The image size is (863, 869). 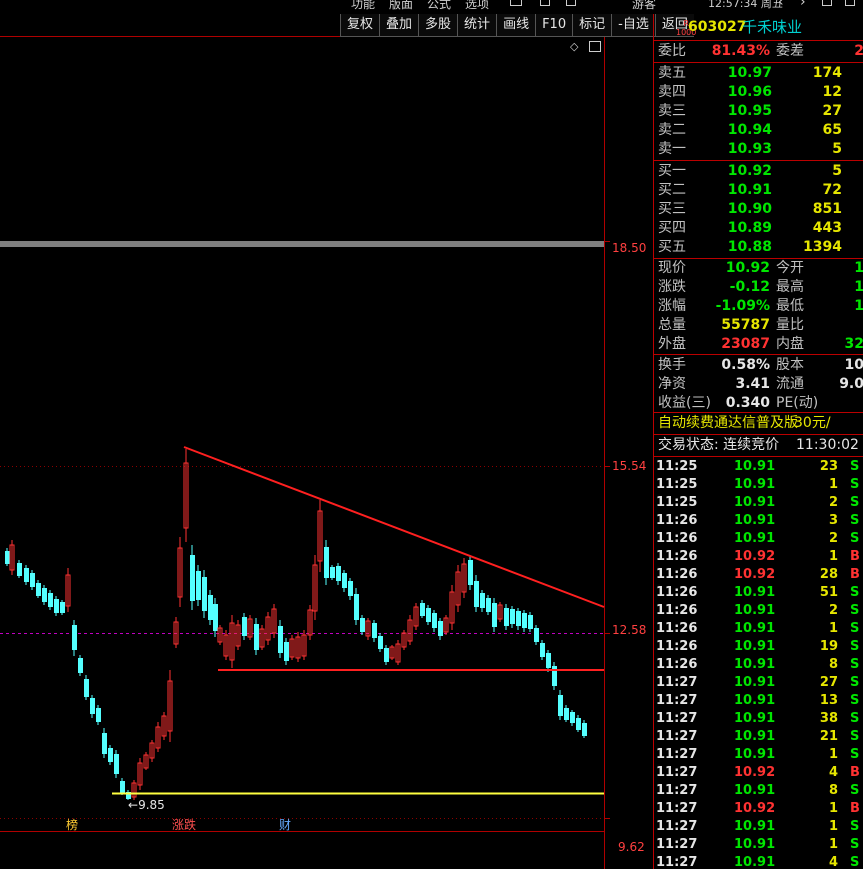 What do you see at coordinates (742, 306) in the screenshot?
I see `quote-value: -1.09%` at bounding box center [742, 306].